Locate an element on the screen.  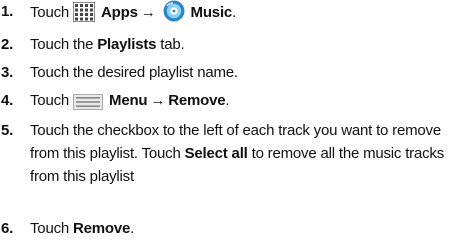
step-number: 2. is located at coordinates (7, 44).